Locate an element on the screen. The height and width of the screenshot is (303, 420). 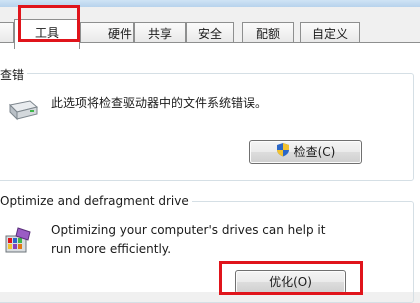
tab-security-label: 安全 is located at coordinates (209, 34).